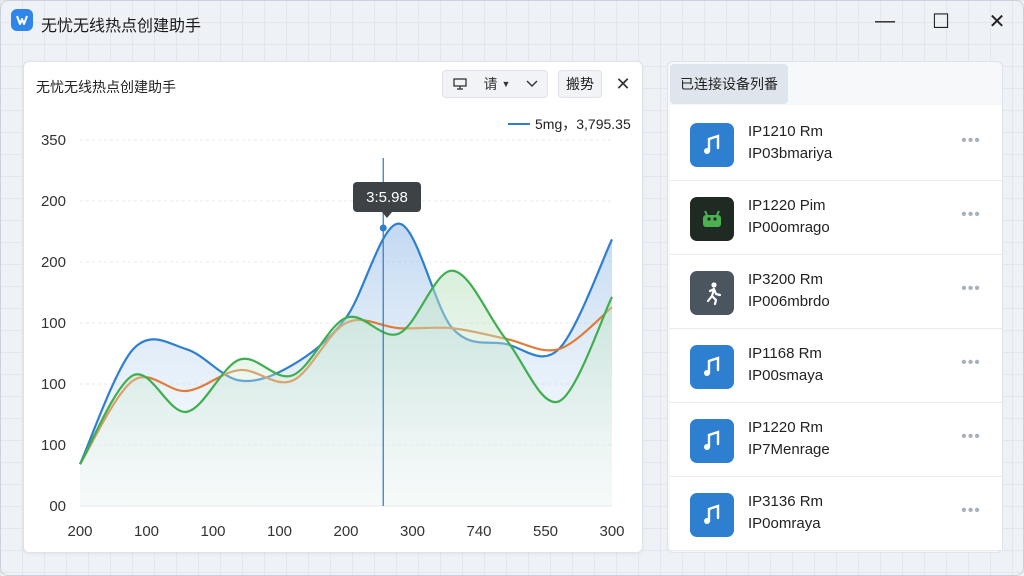 The image size is (1024, 576). What do you see at coordinates (786, 131) in the screenshot?
I see `device-name: IP1210 Rm` at bounding box center [786, 131].